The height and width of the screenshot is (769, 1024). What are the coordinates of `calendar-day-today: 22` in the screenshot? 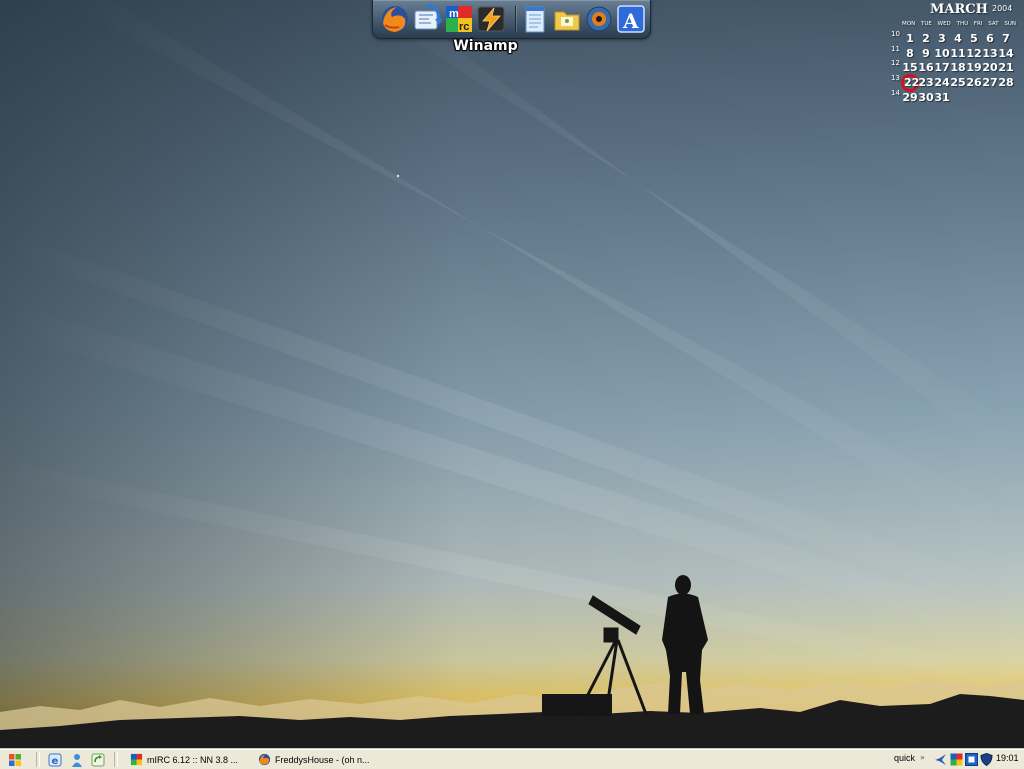 It's located at (910, 83).